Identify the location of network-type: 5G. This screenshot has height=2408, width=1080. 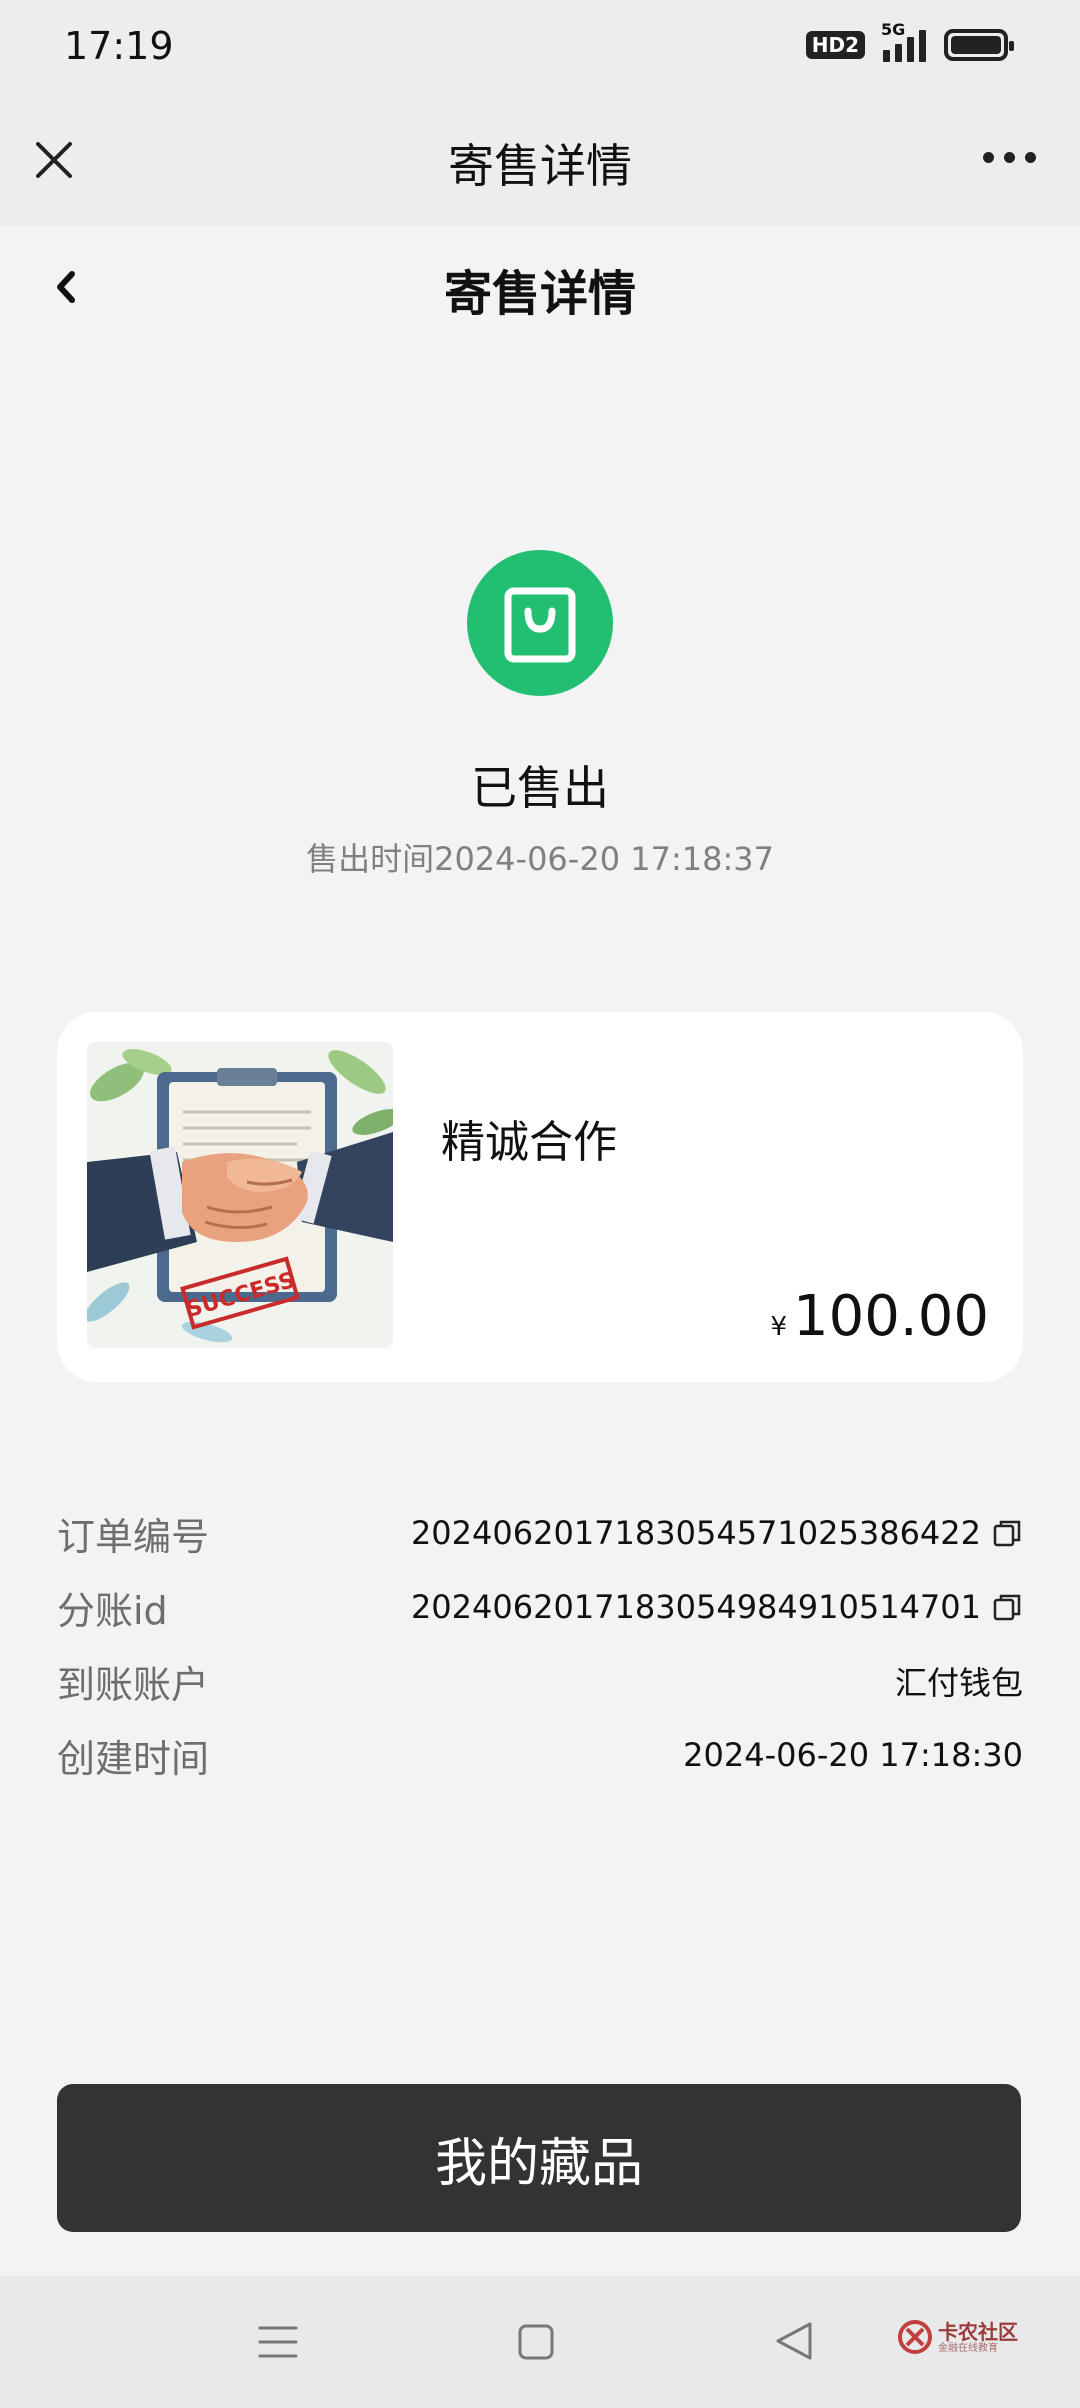
(893, 29).